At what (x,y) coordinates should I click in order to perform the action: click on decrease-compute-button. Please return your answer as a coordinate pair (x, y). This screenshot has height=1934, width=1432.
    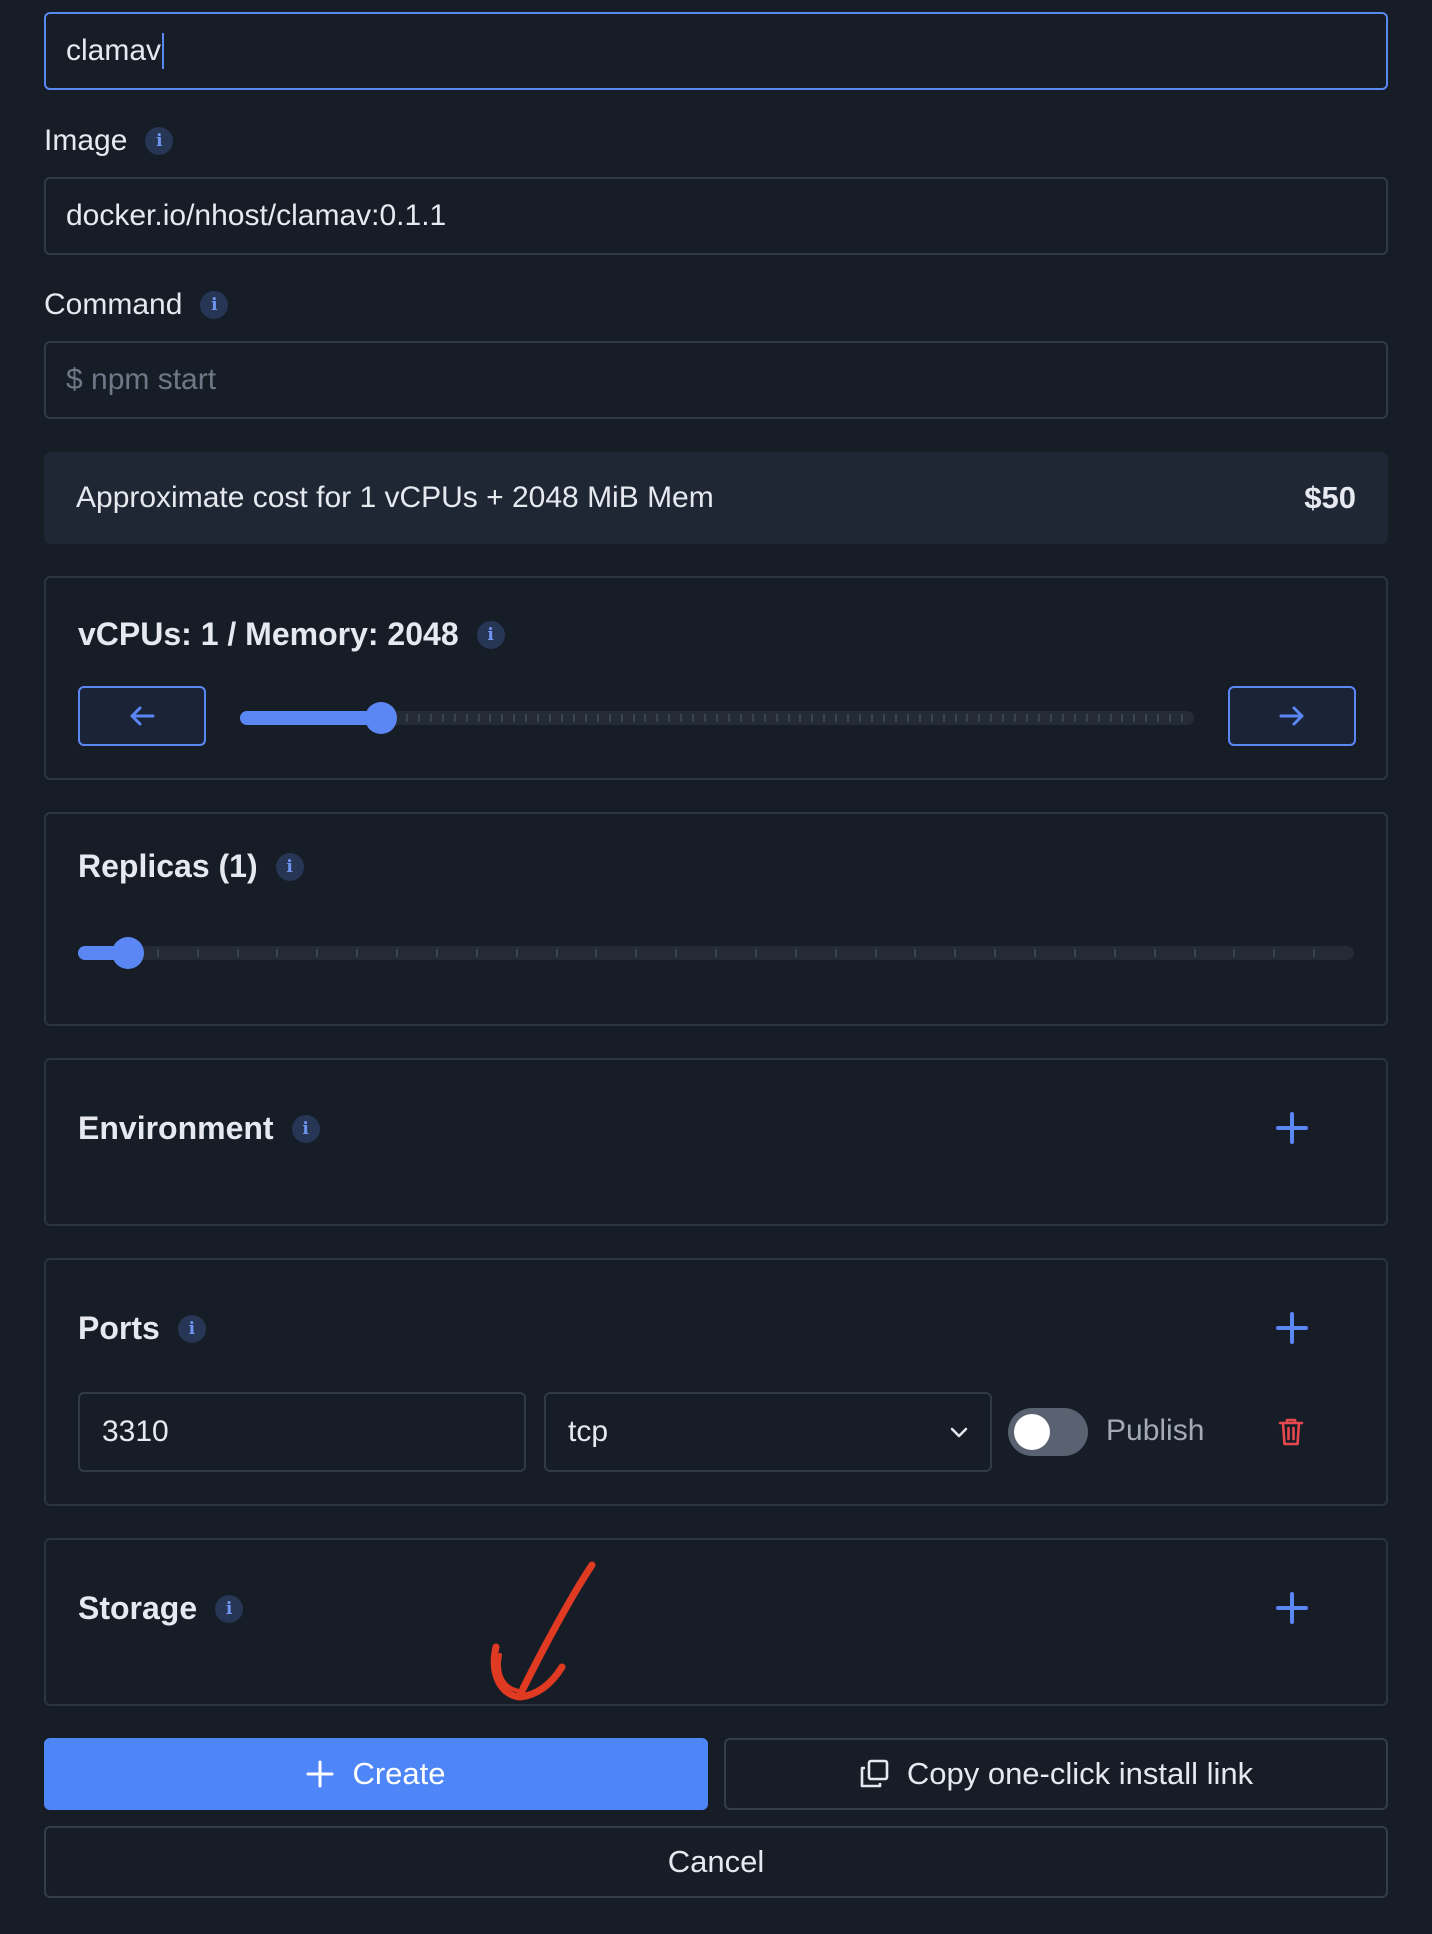
    Looking at the image, I should click on (142, 716).